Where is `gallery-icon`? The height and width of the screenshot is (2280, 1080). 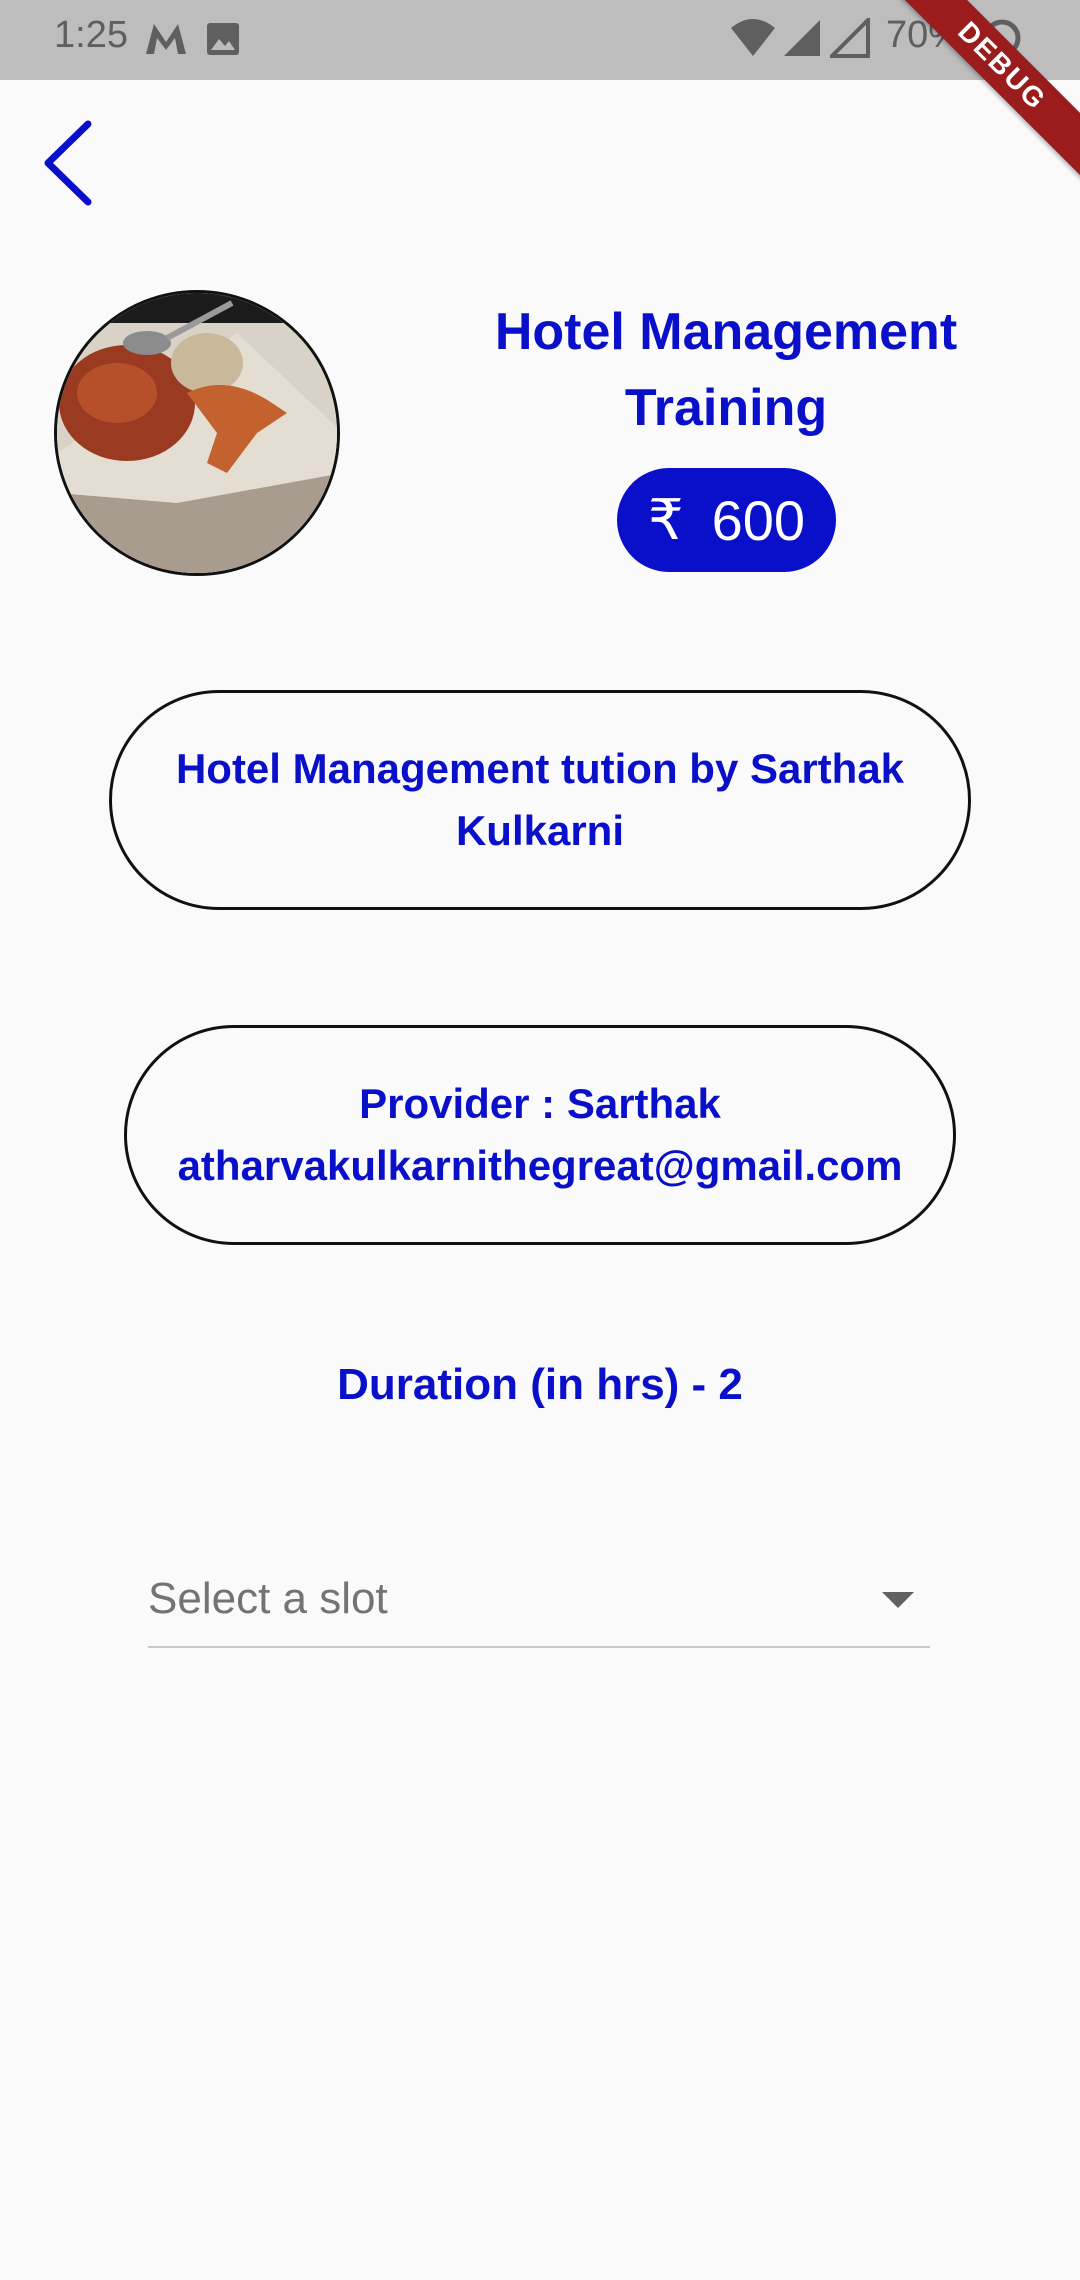 gallery-icon is located at coordinates (223, 41).